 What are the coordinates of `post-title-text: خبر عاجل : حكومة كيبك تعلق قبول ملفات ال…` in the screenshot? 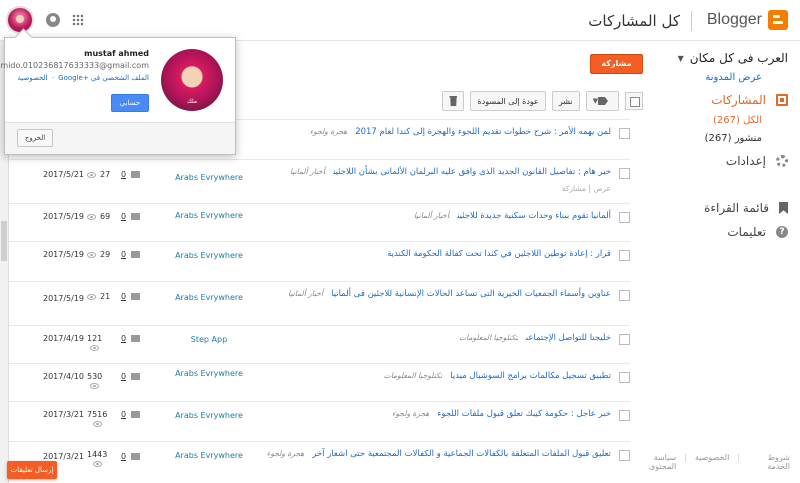 It's located at (524, 414).